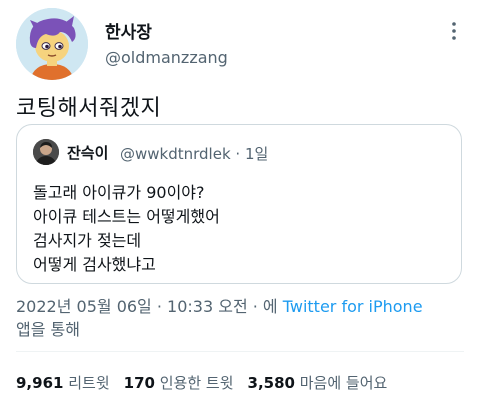 The image size is (480, 406). What do you see at coordinates (87, 240) in the screenshot?
I see `quoted-text-line: 검사지가 젖는데` at bounding box center [87, 240].